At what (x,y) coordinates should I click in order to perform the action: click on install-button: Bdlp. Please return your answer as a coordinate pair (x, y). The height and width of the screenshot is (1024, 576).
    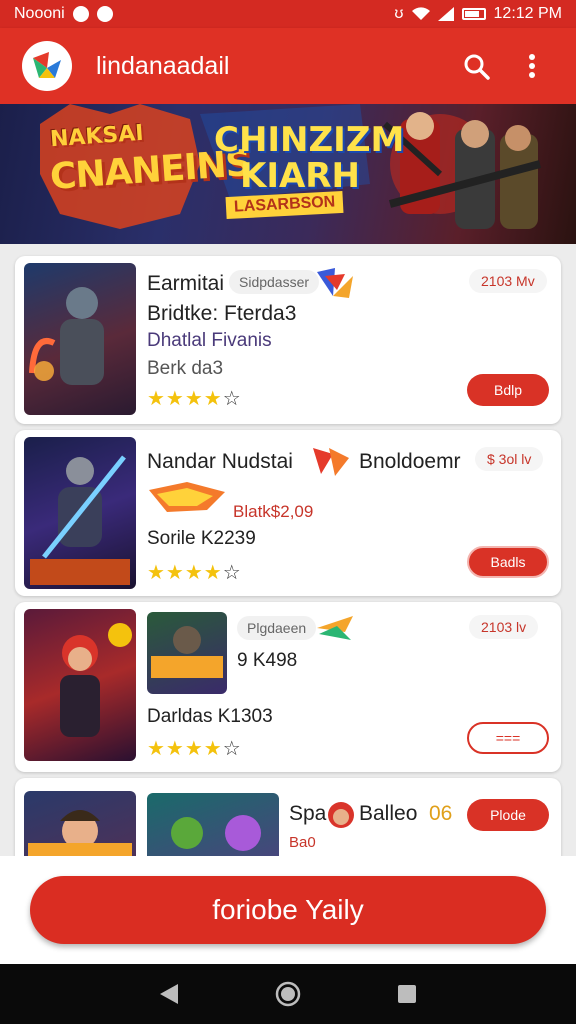
    Looking at the image, I should click on (508, 390).